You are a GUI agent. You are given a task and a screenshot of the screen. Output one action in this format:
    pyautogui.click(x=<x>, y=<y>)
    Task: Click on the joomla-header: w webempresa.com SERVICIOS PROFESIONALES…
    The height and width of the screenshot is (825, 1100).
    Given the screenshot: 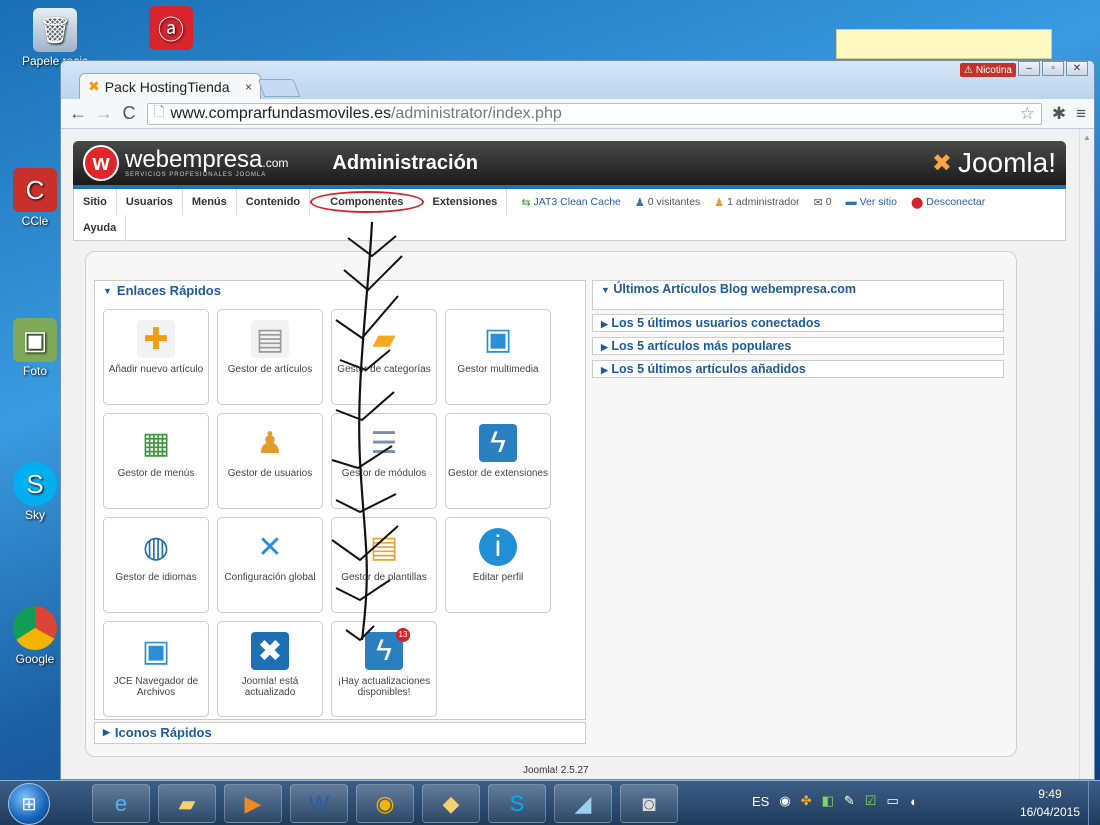 What is the action you would take?
    pyautogui.click(x=569, y=163)
    